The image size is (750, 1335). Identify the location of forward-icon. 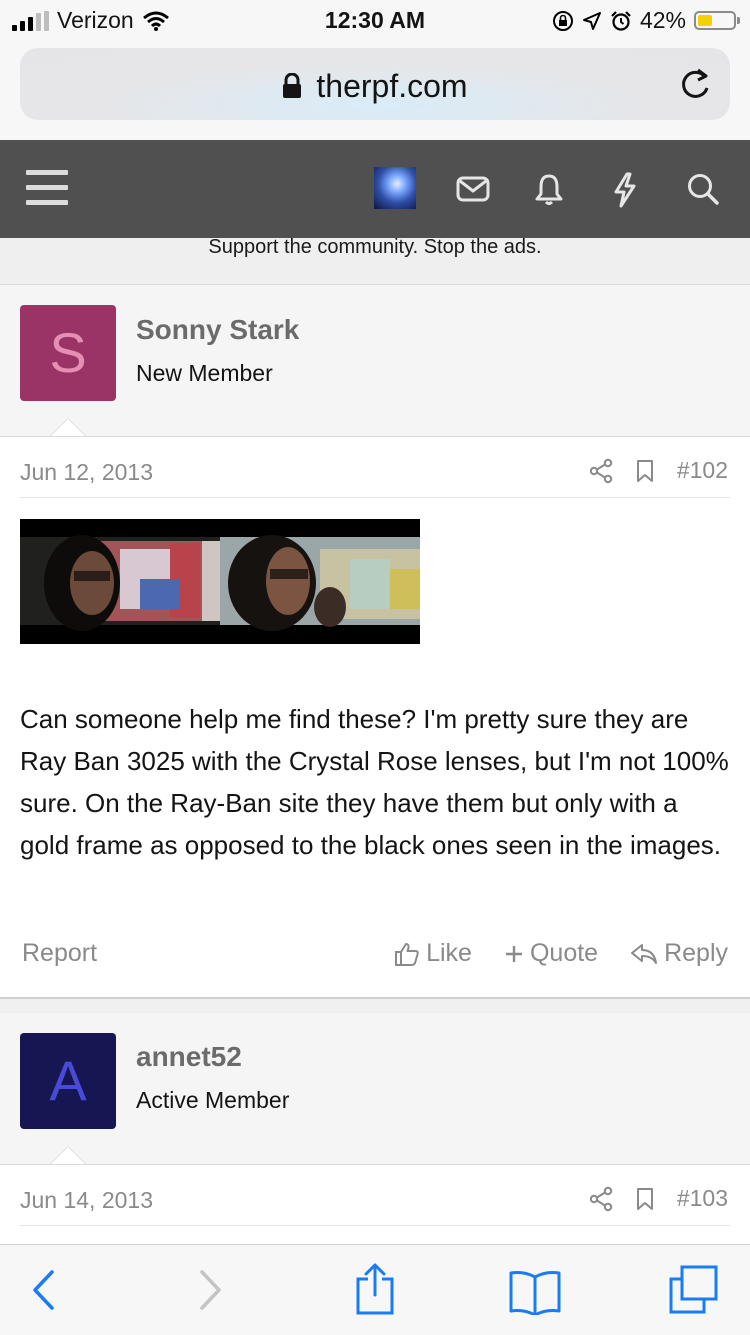
(211, 1290).